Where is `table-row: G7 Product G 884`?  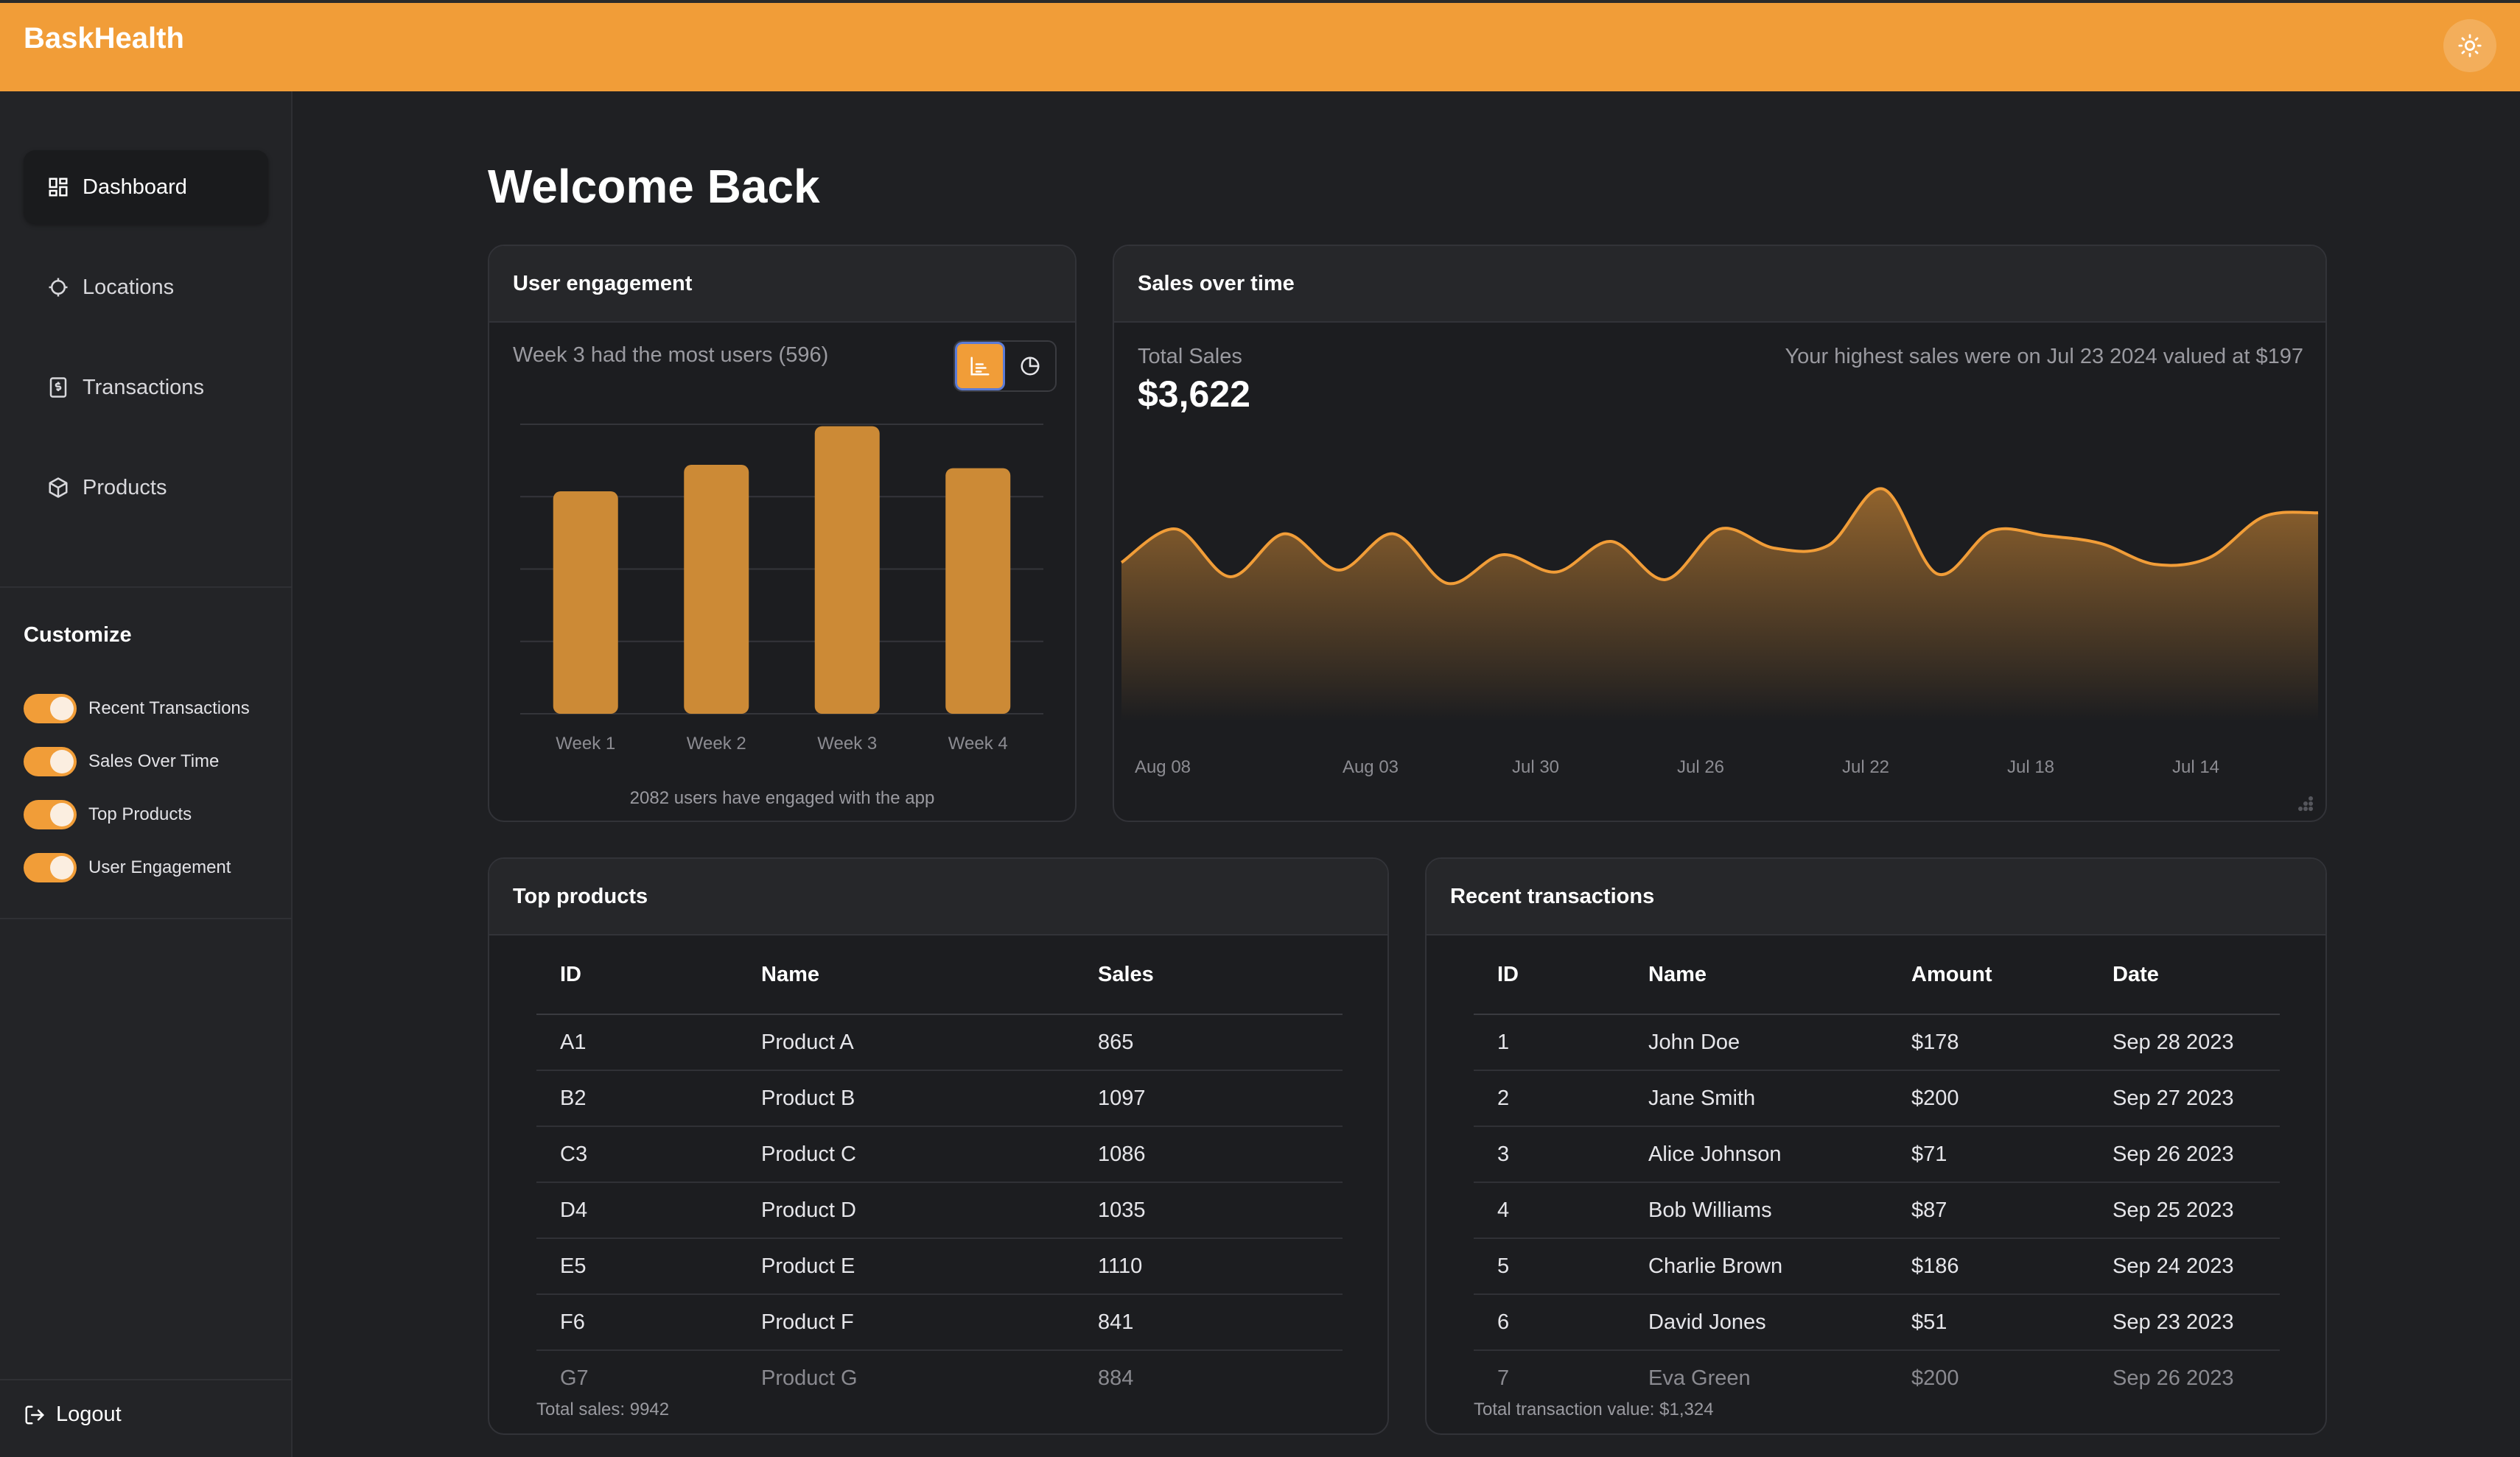
table-row: G7 Product G 884 is located at coordinates (940, 1377).